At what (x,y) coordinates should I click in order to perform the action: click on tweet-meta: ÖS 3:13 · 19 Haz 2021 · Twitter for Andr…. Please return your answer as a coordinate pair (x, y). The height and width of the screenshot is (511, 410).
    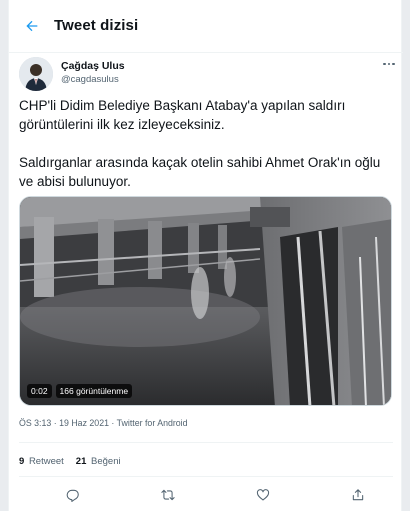
    Looking at the image, I should click on (103, 423).